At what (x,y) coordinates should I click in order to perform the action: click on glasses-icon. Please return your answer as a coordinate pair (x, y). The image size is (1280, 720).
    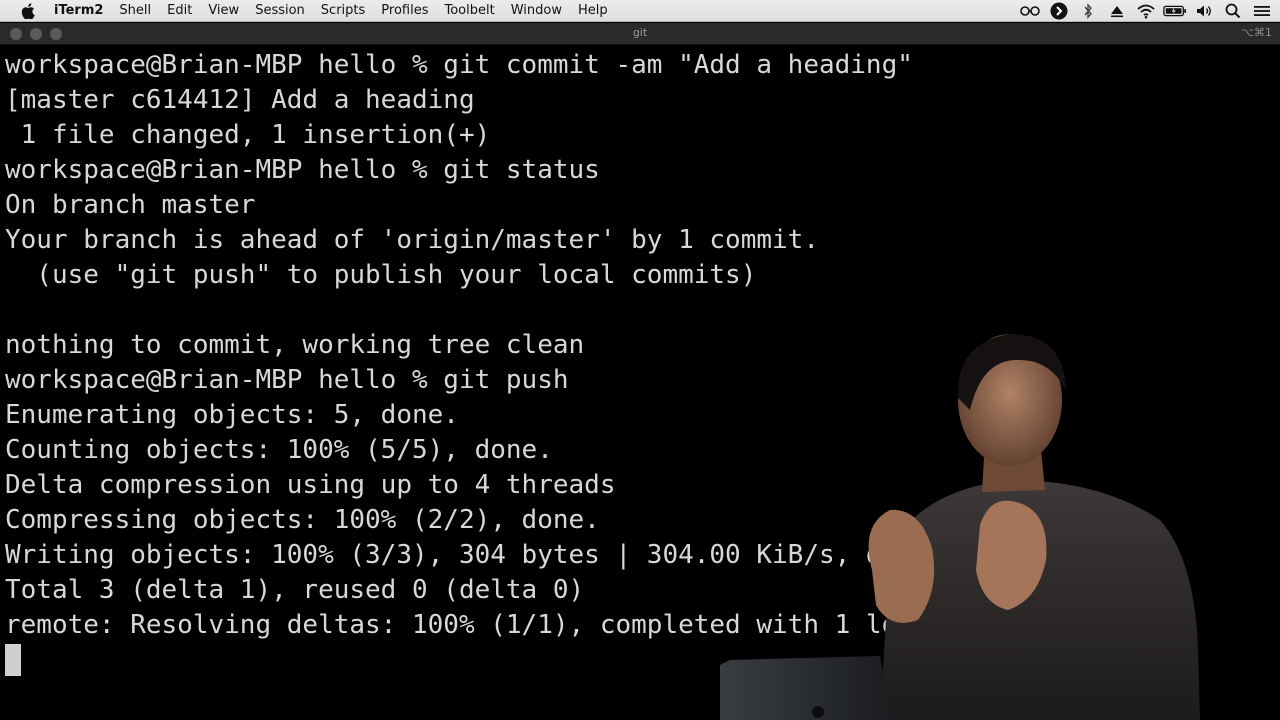
    Looking at the image, I should click on (1030, 11).